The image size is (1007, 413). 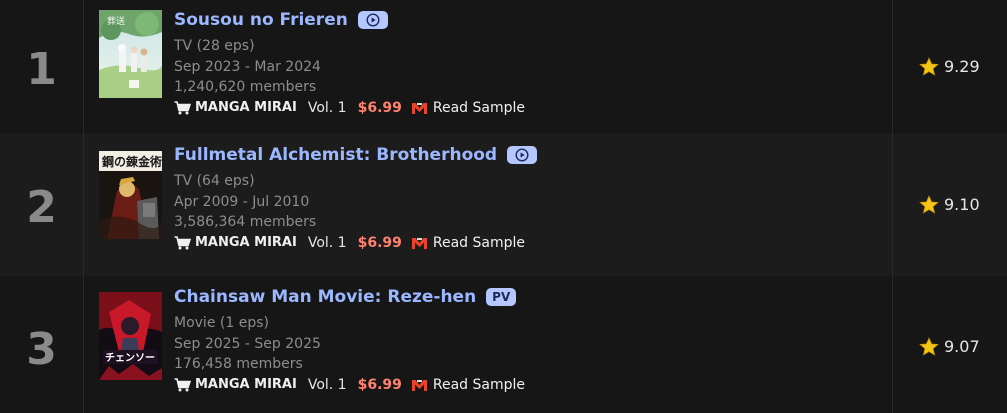 I want to click on pv-badge: PV, so click(x=501, y=297).